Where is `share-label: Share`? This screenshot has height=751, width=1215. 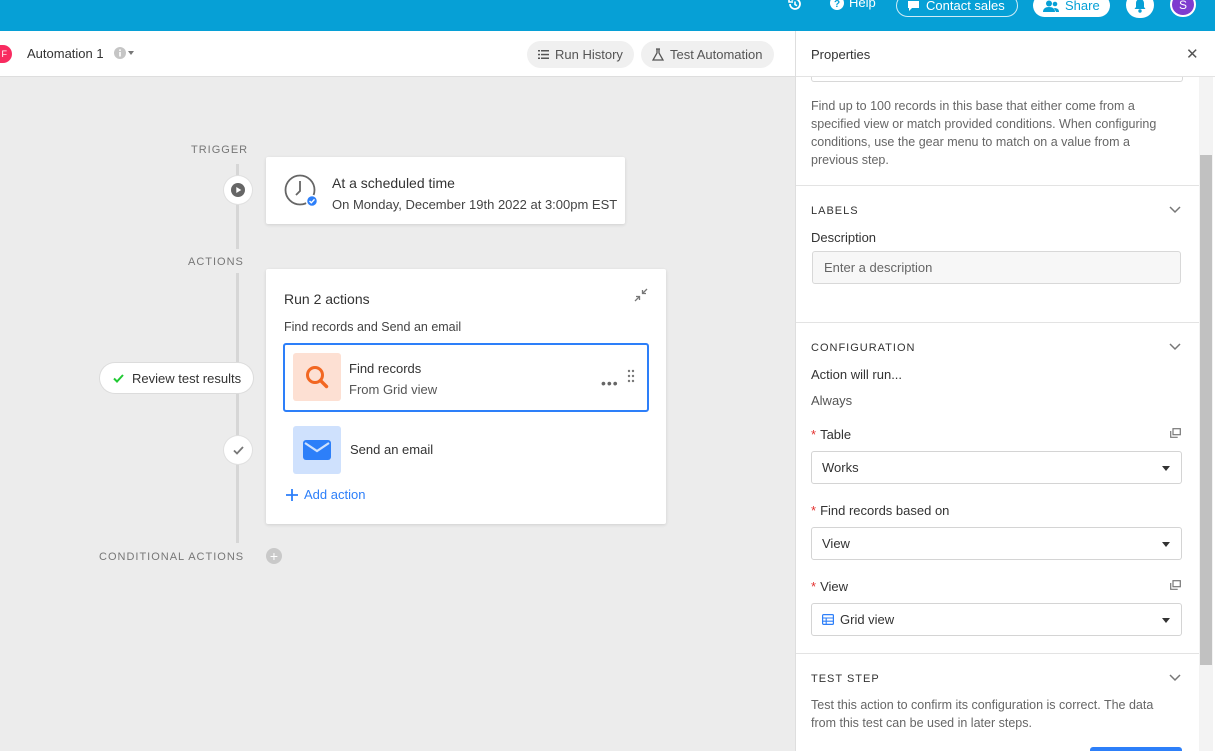 share-label: Share is located at coordinates (1082, 6).